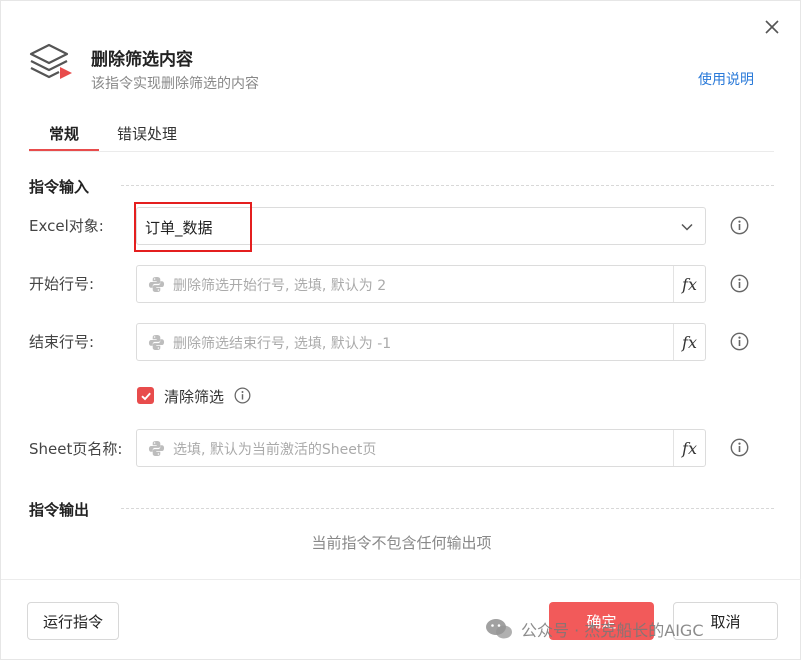 The image size is (801, 660). Describe the element at coordinates (612, 630) in the screenshot. I see `watermark-text: 公众号 · 杰克船长的AIGC` at that location.